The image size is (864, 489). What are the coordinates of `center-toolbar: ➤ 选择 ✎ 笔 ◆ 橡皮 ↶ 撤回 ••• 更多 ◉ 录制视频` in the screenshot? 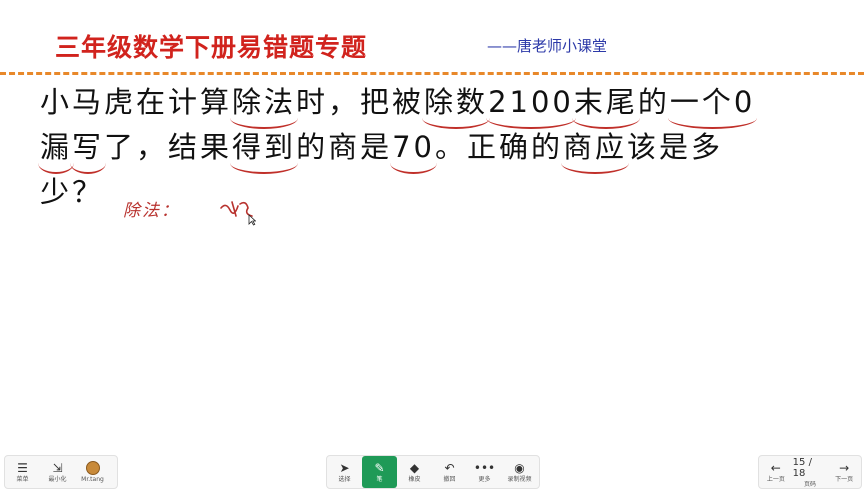 It's located at (433, 472).